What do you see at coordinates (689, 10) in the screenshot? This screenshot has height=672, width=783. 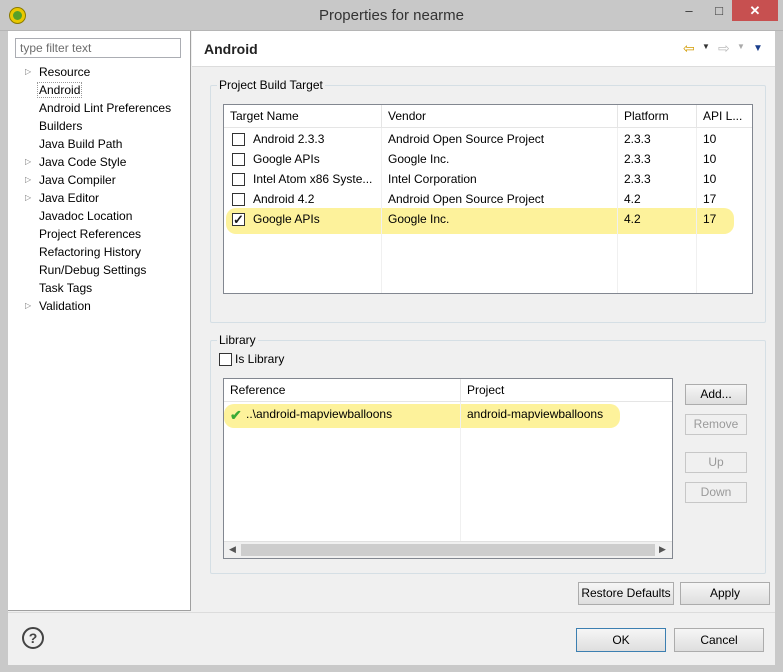 I see `minimize-button: –` at bounding box center [689, 10].